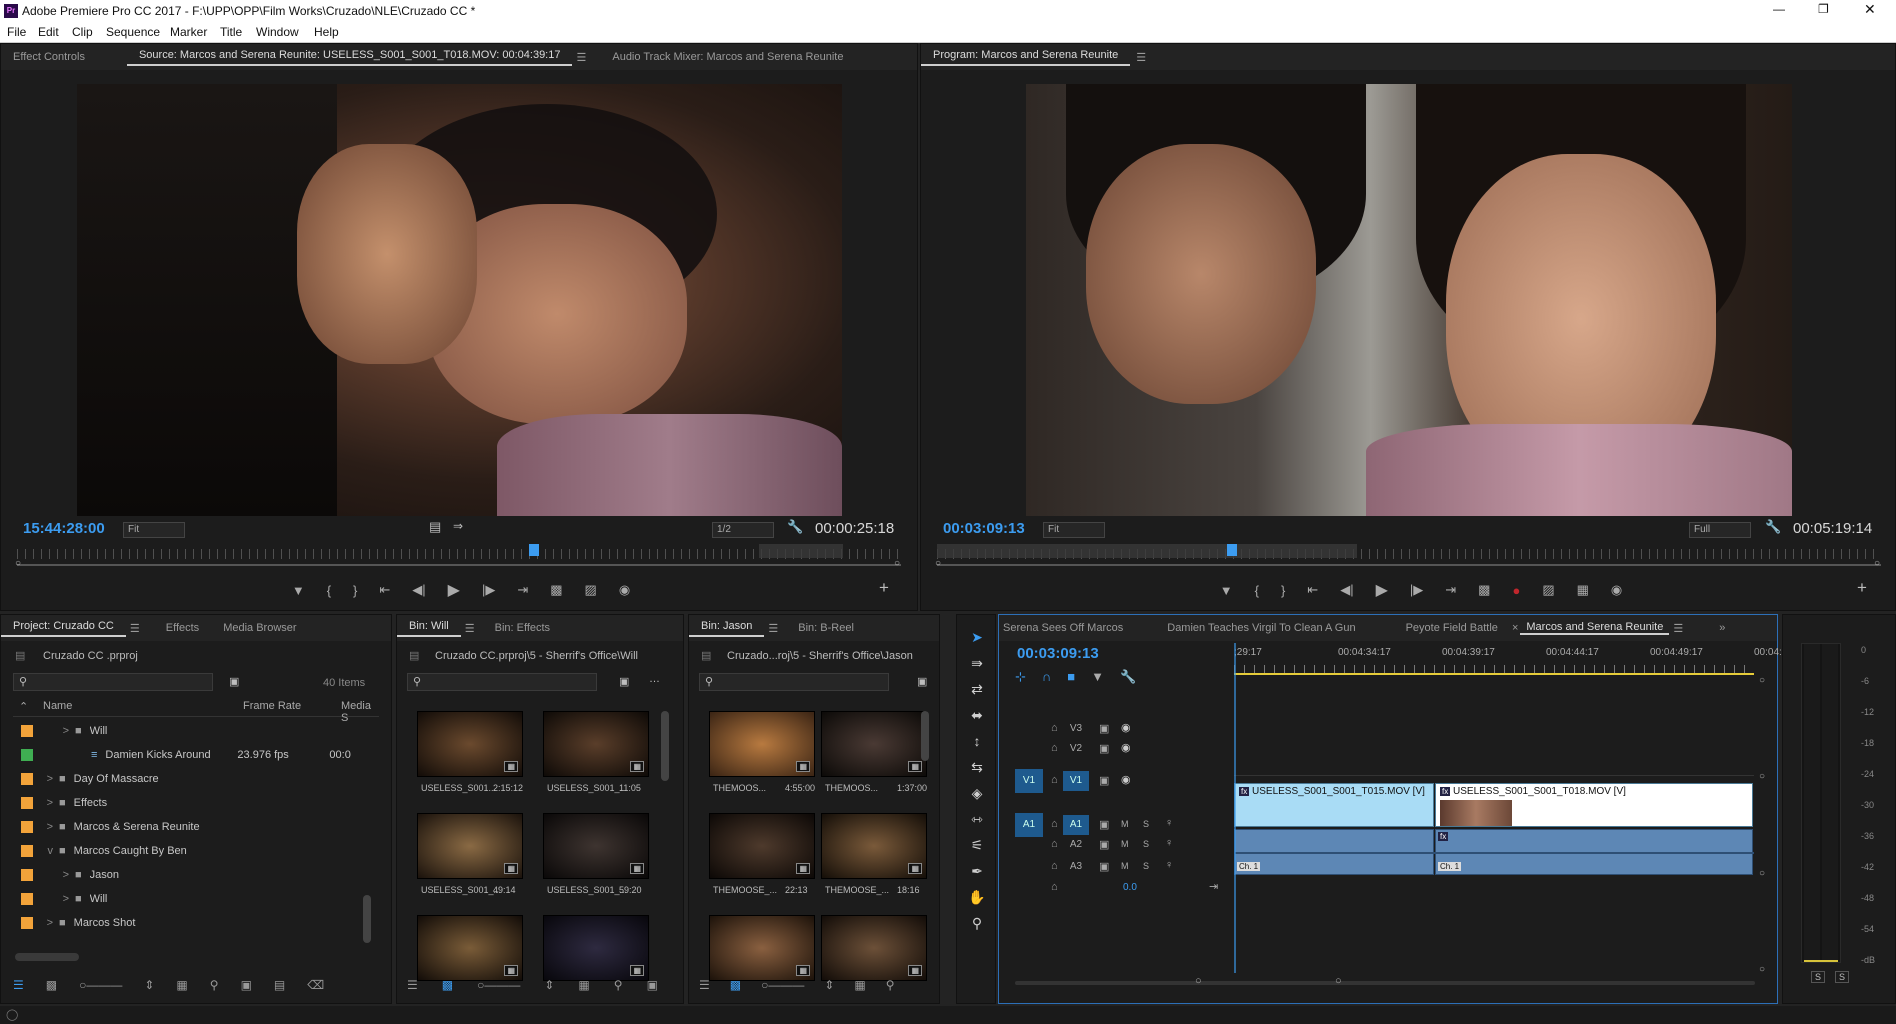 Image resolution: width=1896 pixels, height=1024 pixels. I want to click on menu-window: Window, so click(277, 32).